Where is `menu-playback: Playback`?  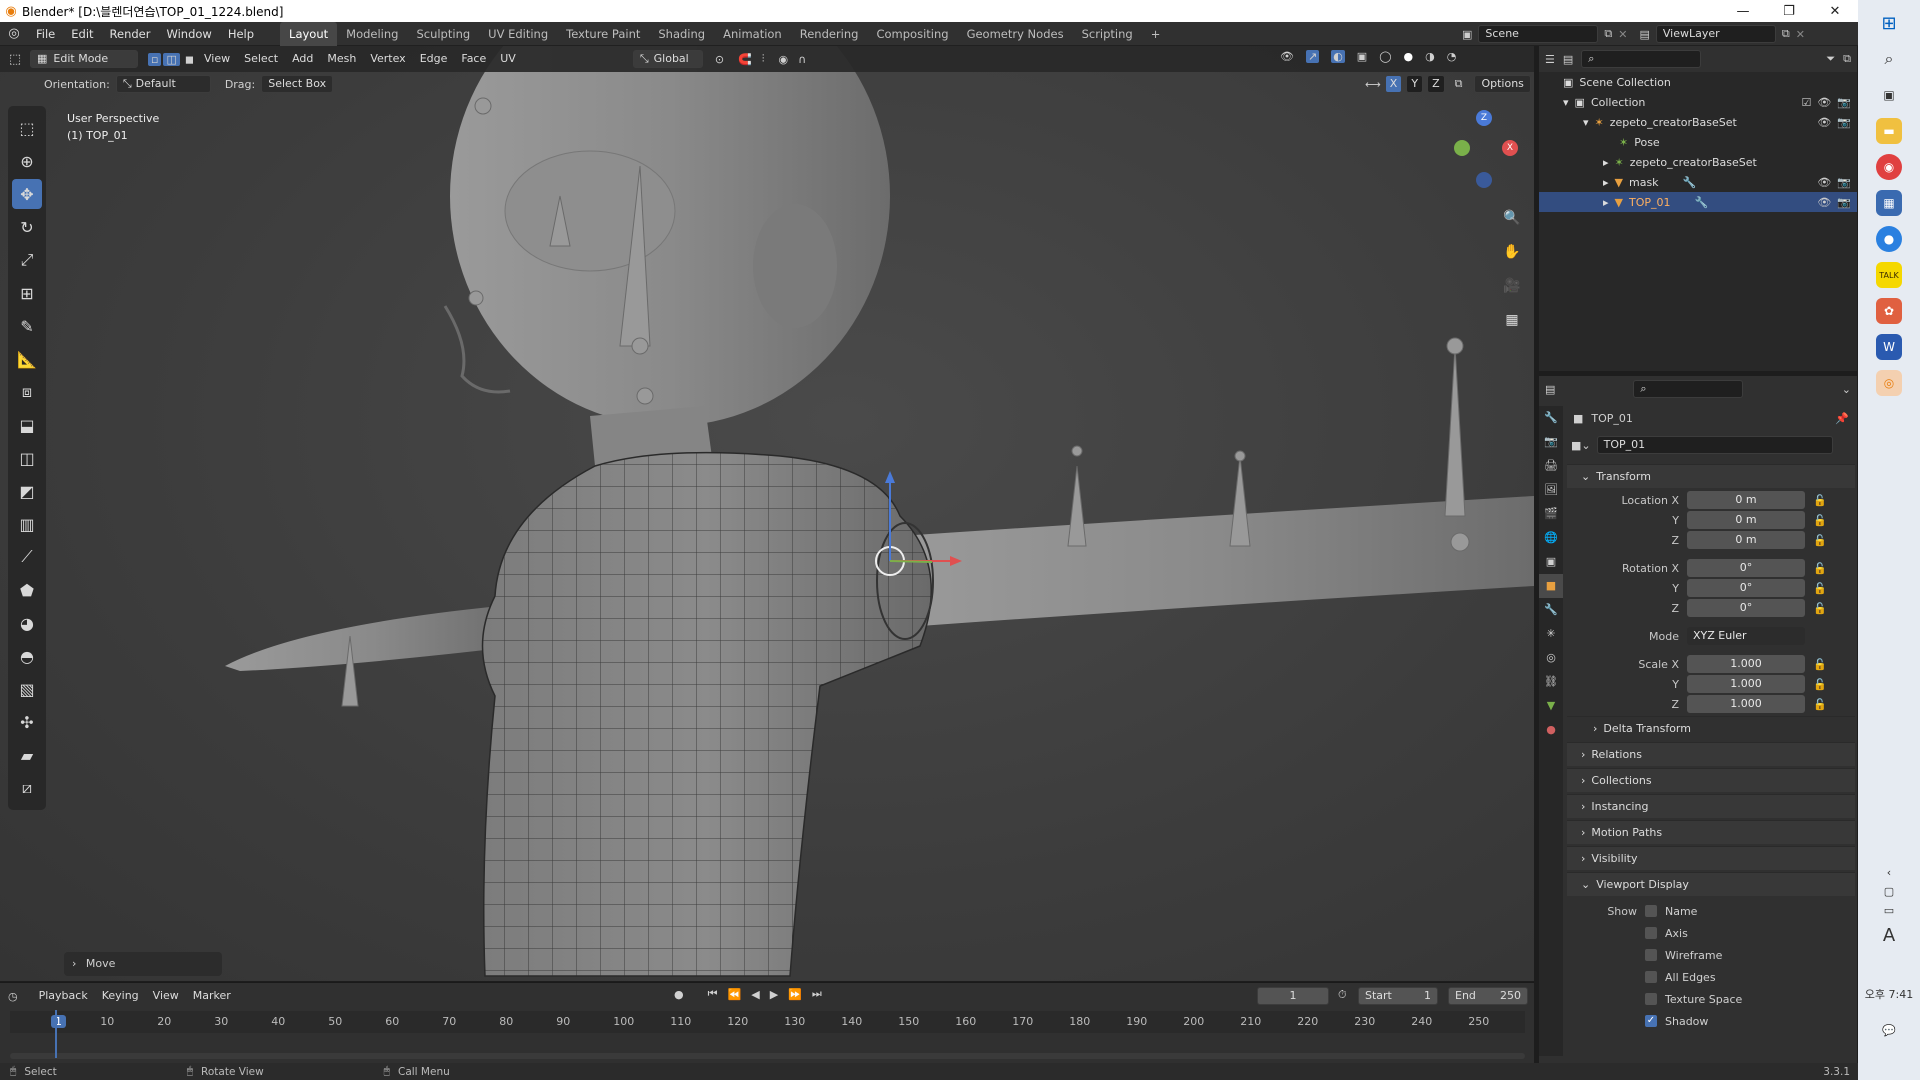 menu-playback: Playback is located at coordinates (63, 996).